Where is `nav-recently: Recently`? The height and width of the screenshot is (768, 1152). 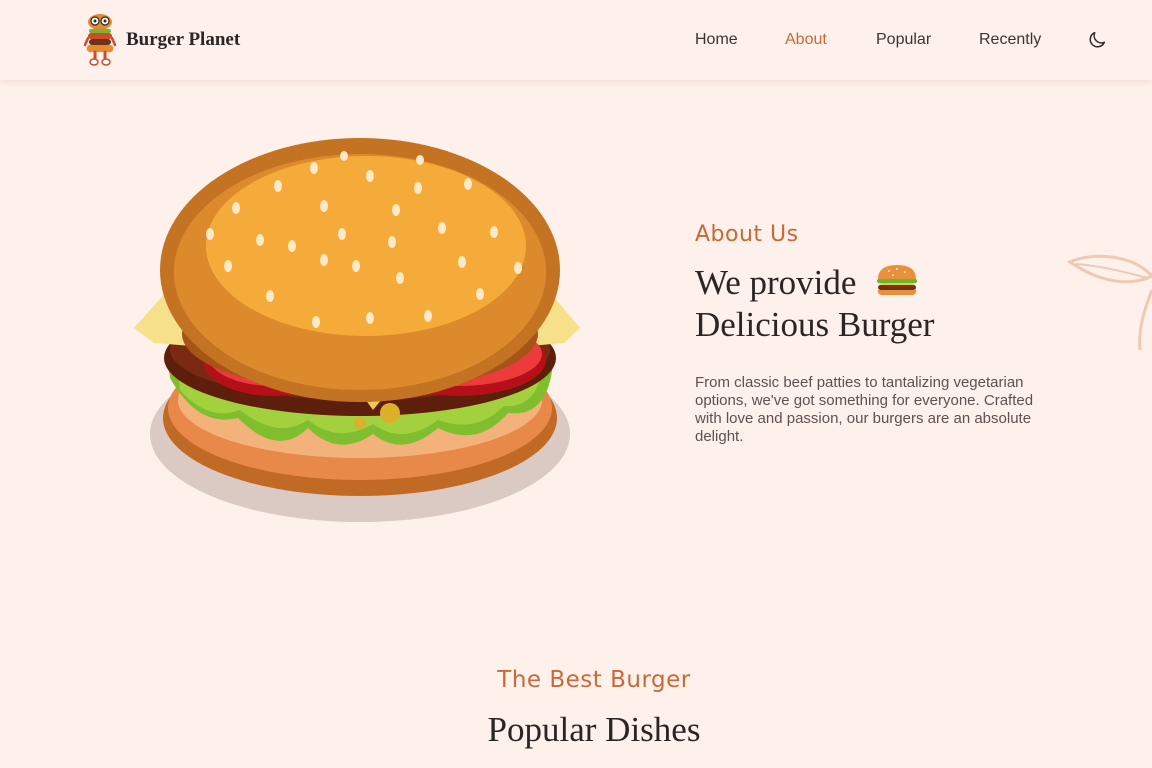
nav-recently: Recently is located at coordinates (1010, 40).